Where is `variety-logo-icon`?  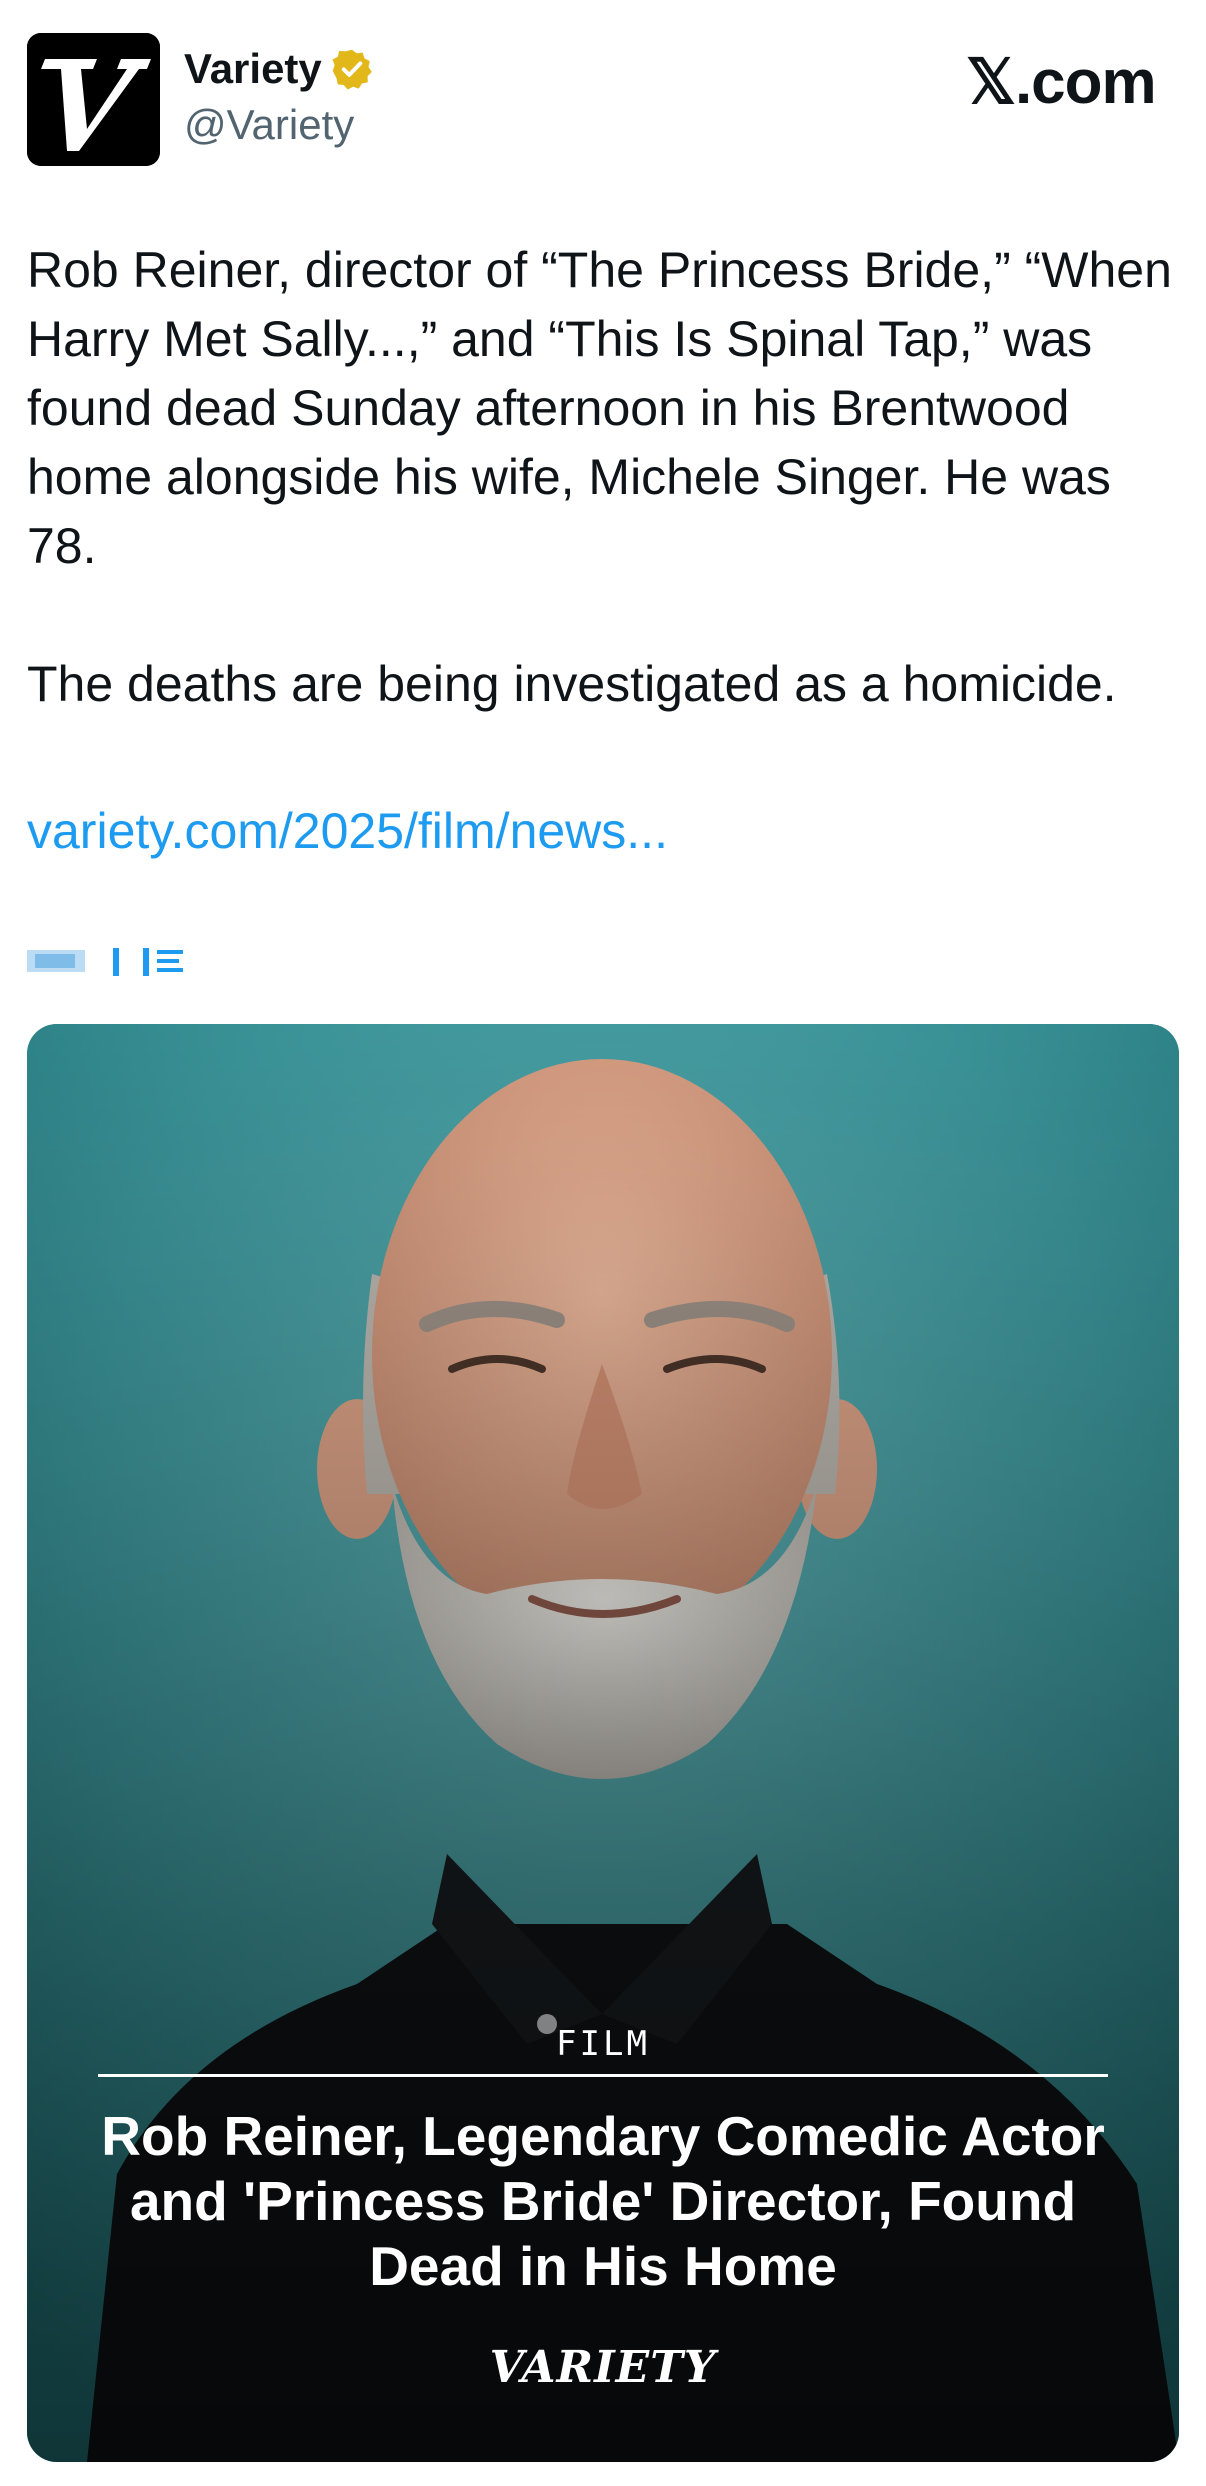
variety-logo-icon is located at coordinates (93, 99).